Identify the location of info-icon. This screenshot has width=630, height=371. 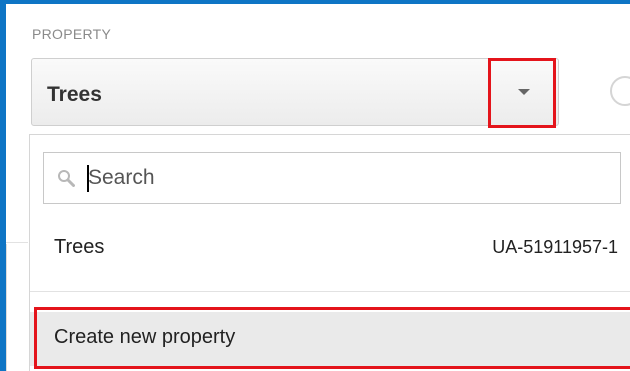
(620, 91).